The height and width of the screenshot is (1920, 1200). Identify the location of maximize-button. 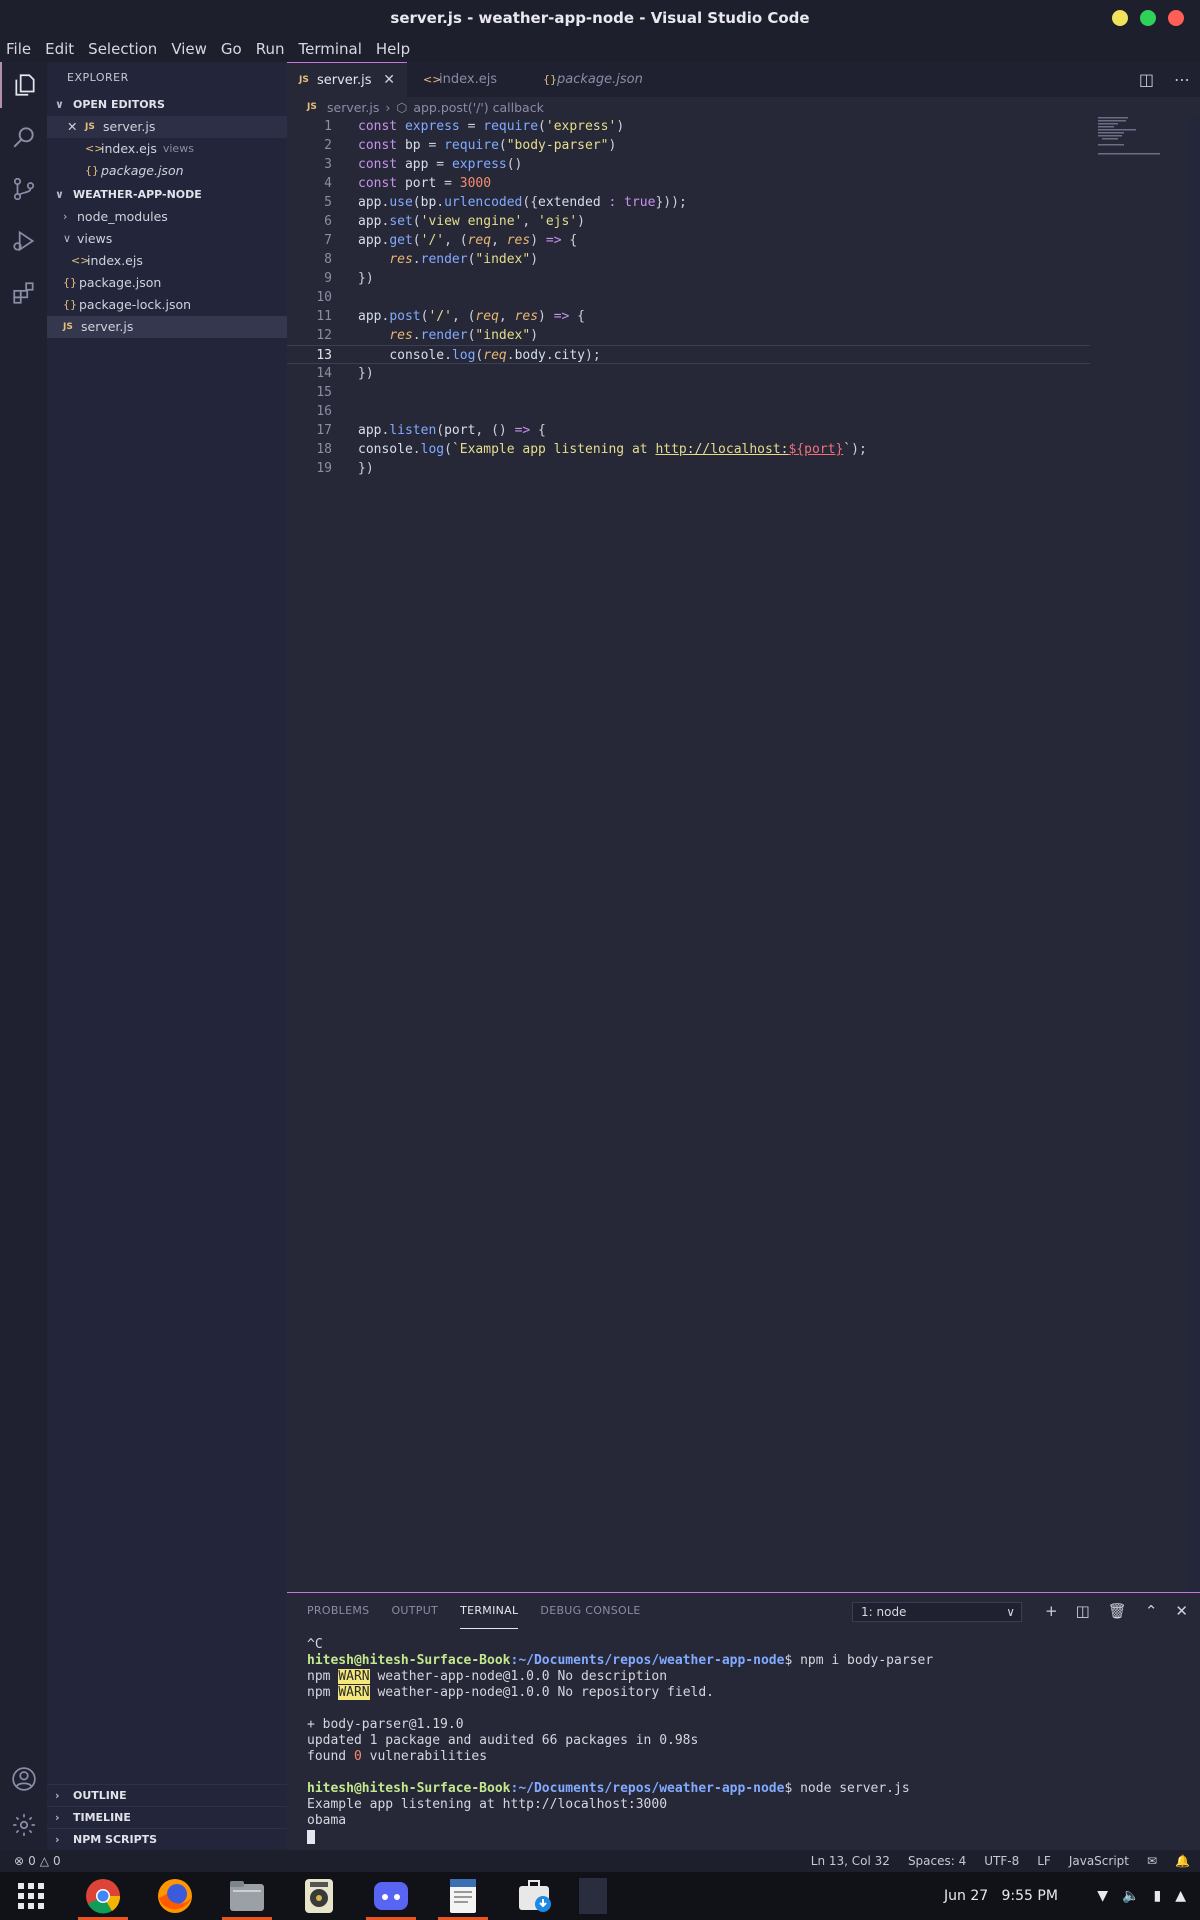
(1148, 18).